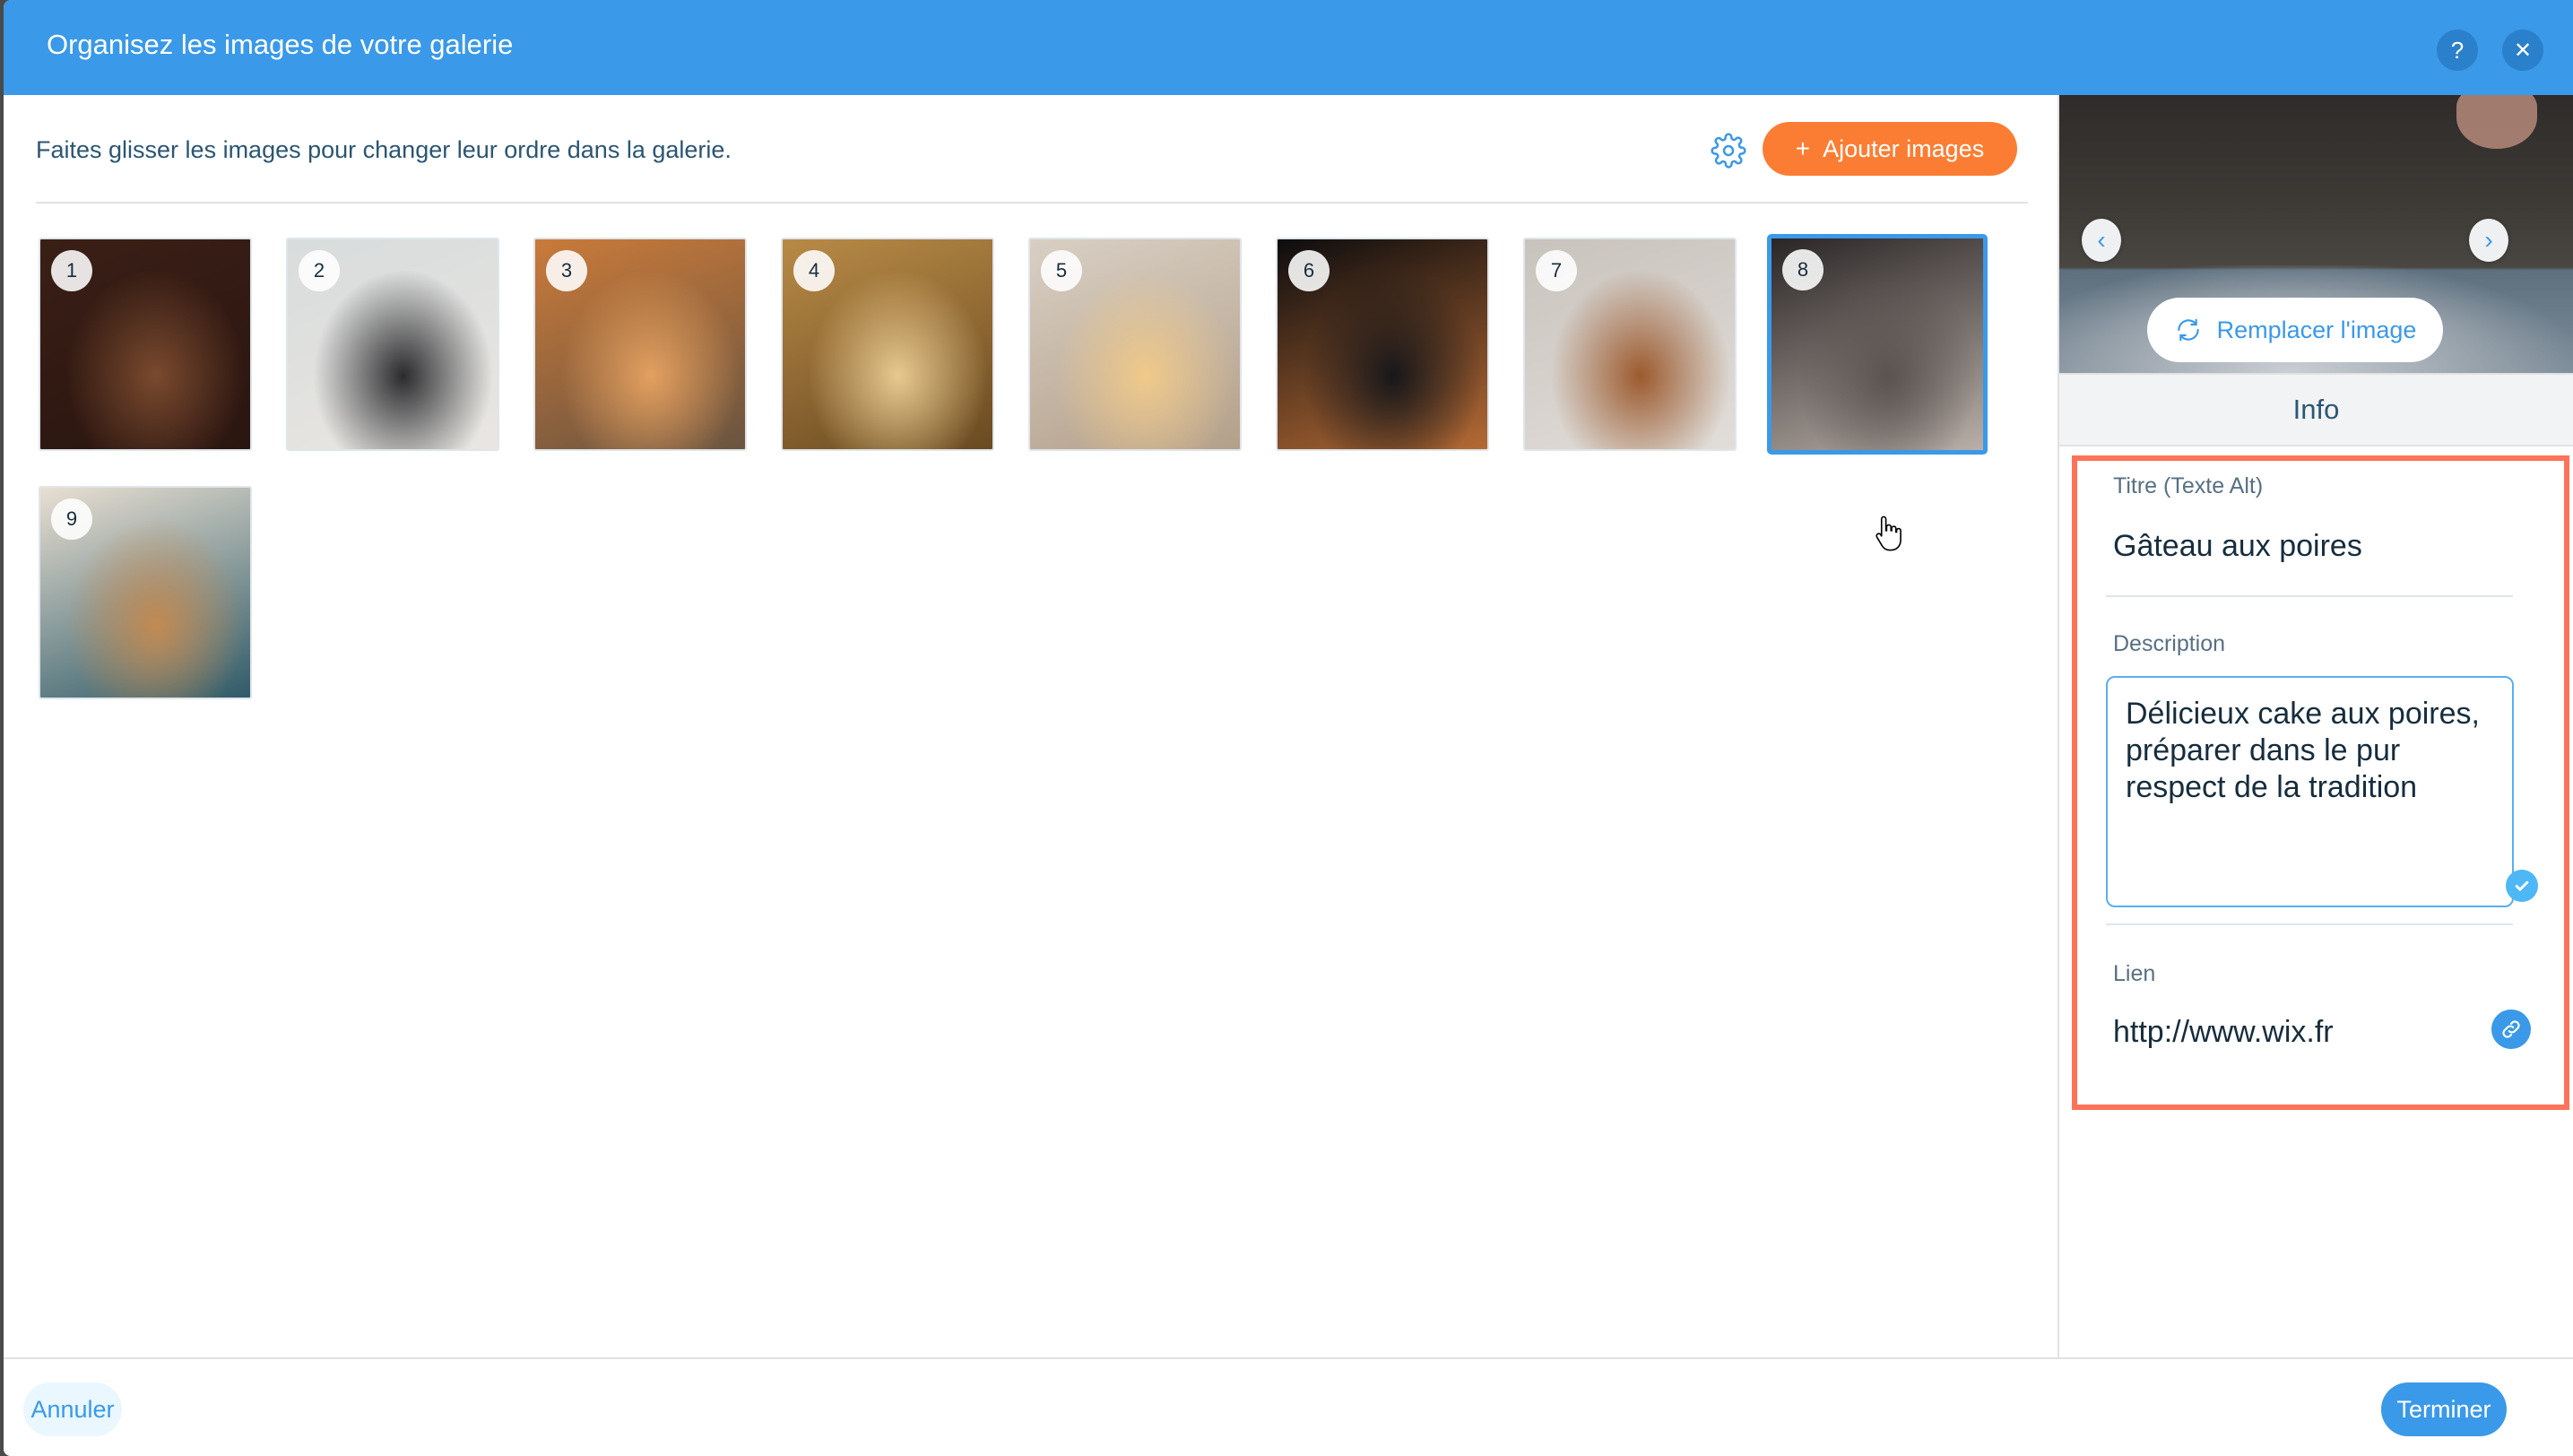 The image size is (2573, 1456). I want to click on thumbnail-number-badge: 3, so click(566, 270).